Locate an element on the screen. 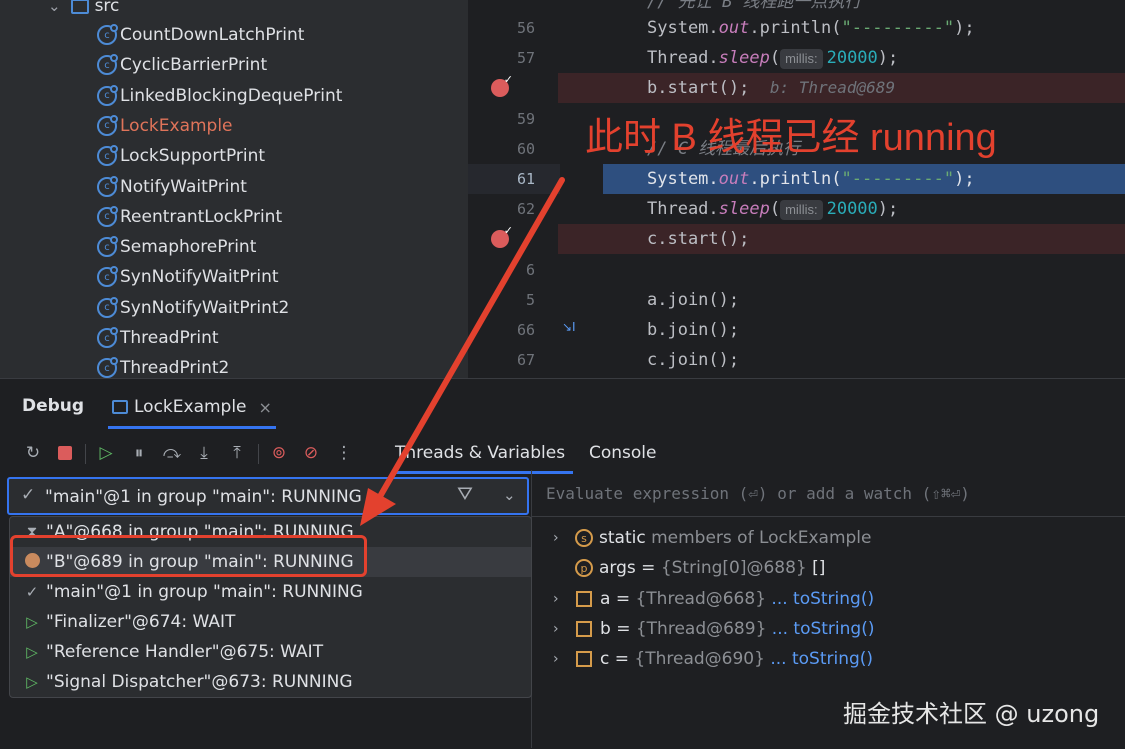 The image size is (1125, 749). step-out-icon: ⤒ is located at coordinates (237, 453).